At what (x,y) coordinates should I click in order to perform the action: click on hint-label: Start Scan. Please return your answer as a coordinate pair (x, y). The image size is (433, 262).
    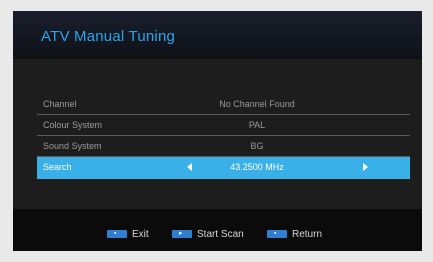
    Looking at the image, I should click on (220, 234).